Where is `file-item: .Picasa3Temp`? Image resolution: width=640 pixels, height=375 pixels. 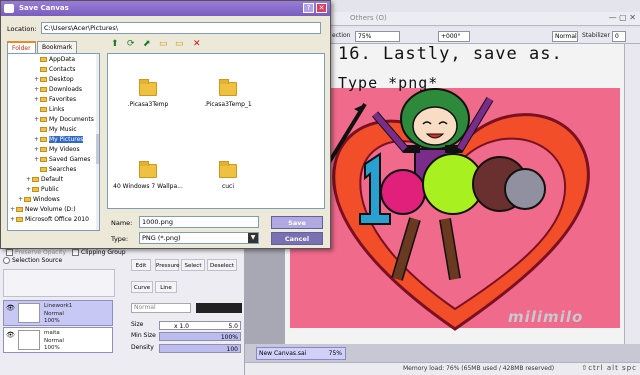
file-item: .Picasa3Temp is located at coordinates (148, 100).